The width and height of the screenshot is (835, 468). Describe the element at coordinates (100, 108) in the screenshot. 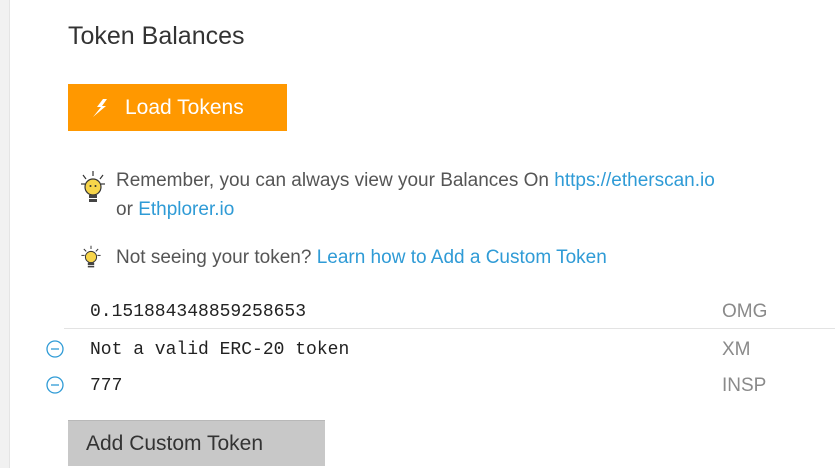

I see `download-arrow-icon` at that location.